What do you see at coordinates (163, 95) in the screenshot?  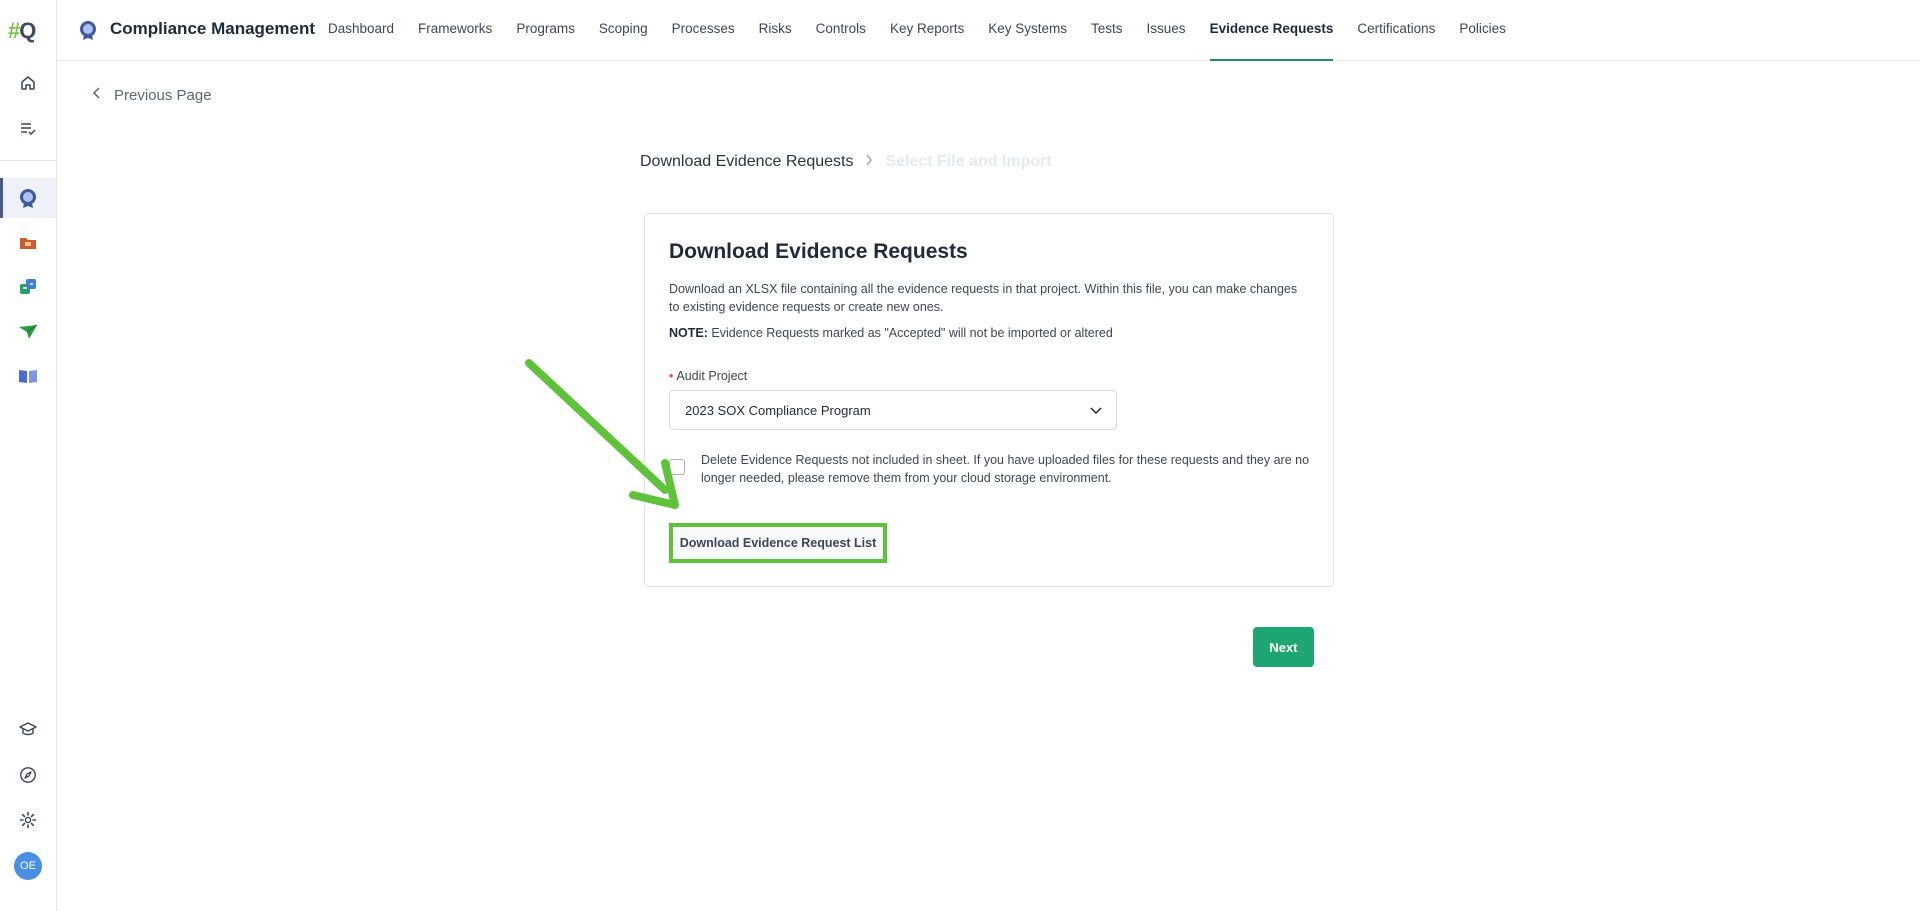 I see `previous-page-label: Previous Page` at bounding box center [163, 95].